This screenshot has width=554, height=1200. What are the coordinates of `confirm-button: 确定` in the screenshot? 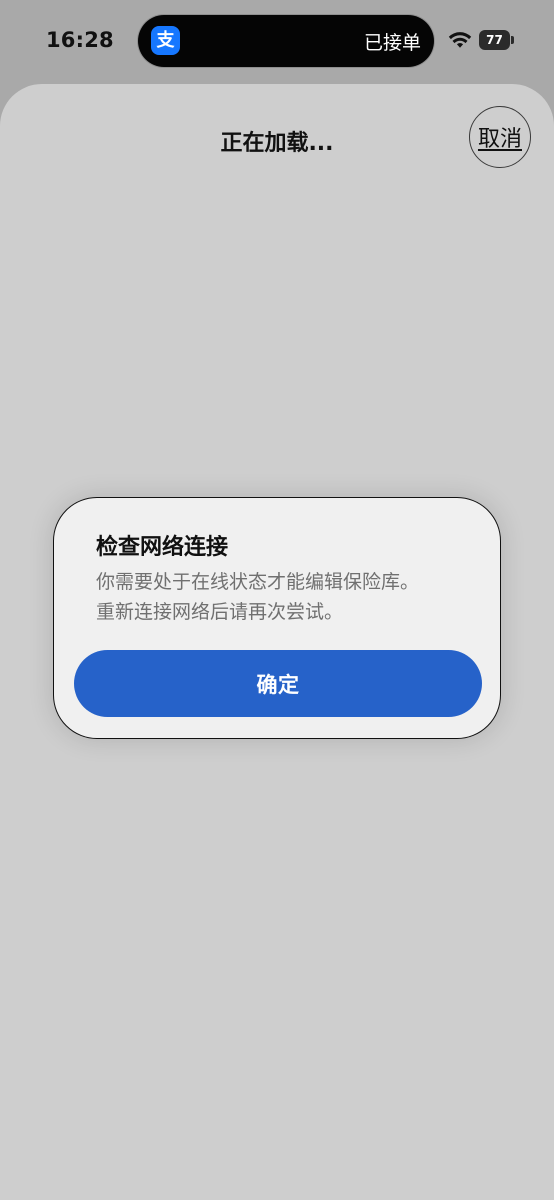 It's located at (278, 683).